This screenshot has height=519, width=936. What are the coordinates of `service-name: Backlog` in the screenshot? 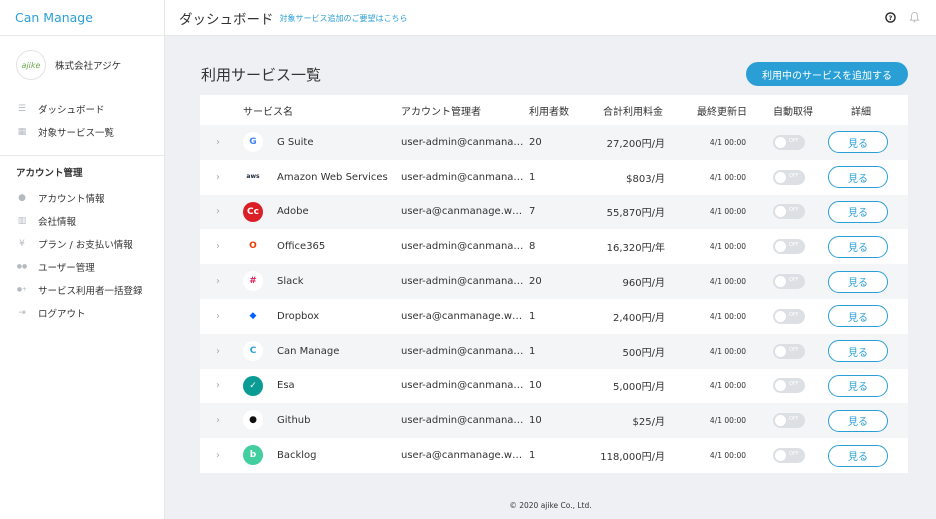 It's located at (297, 456).